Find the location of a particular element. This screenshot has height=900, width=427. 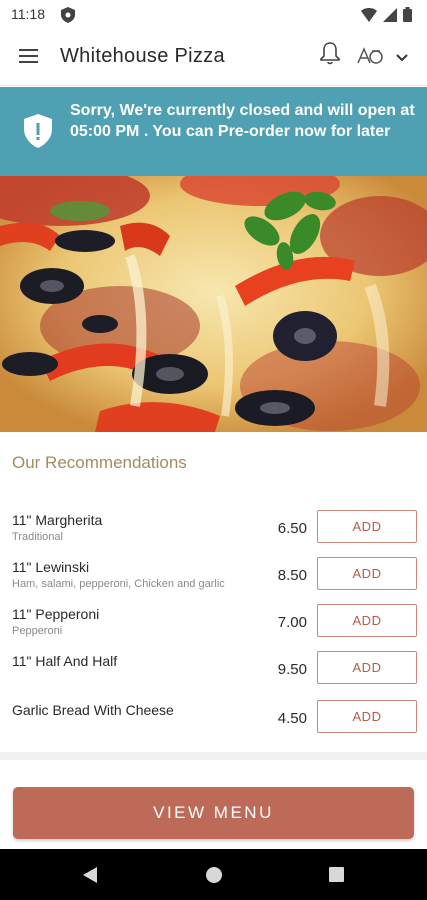

notification-bell-icon is located at coordinates (330, 55).